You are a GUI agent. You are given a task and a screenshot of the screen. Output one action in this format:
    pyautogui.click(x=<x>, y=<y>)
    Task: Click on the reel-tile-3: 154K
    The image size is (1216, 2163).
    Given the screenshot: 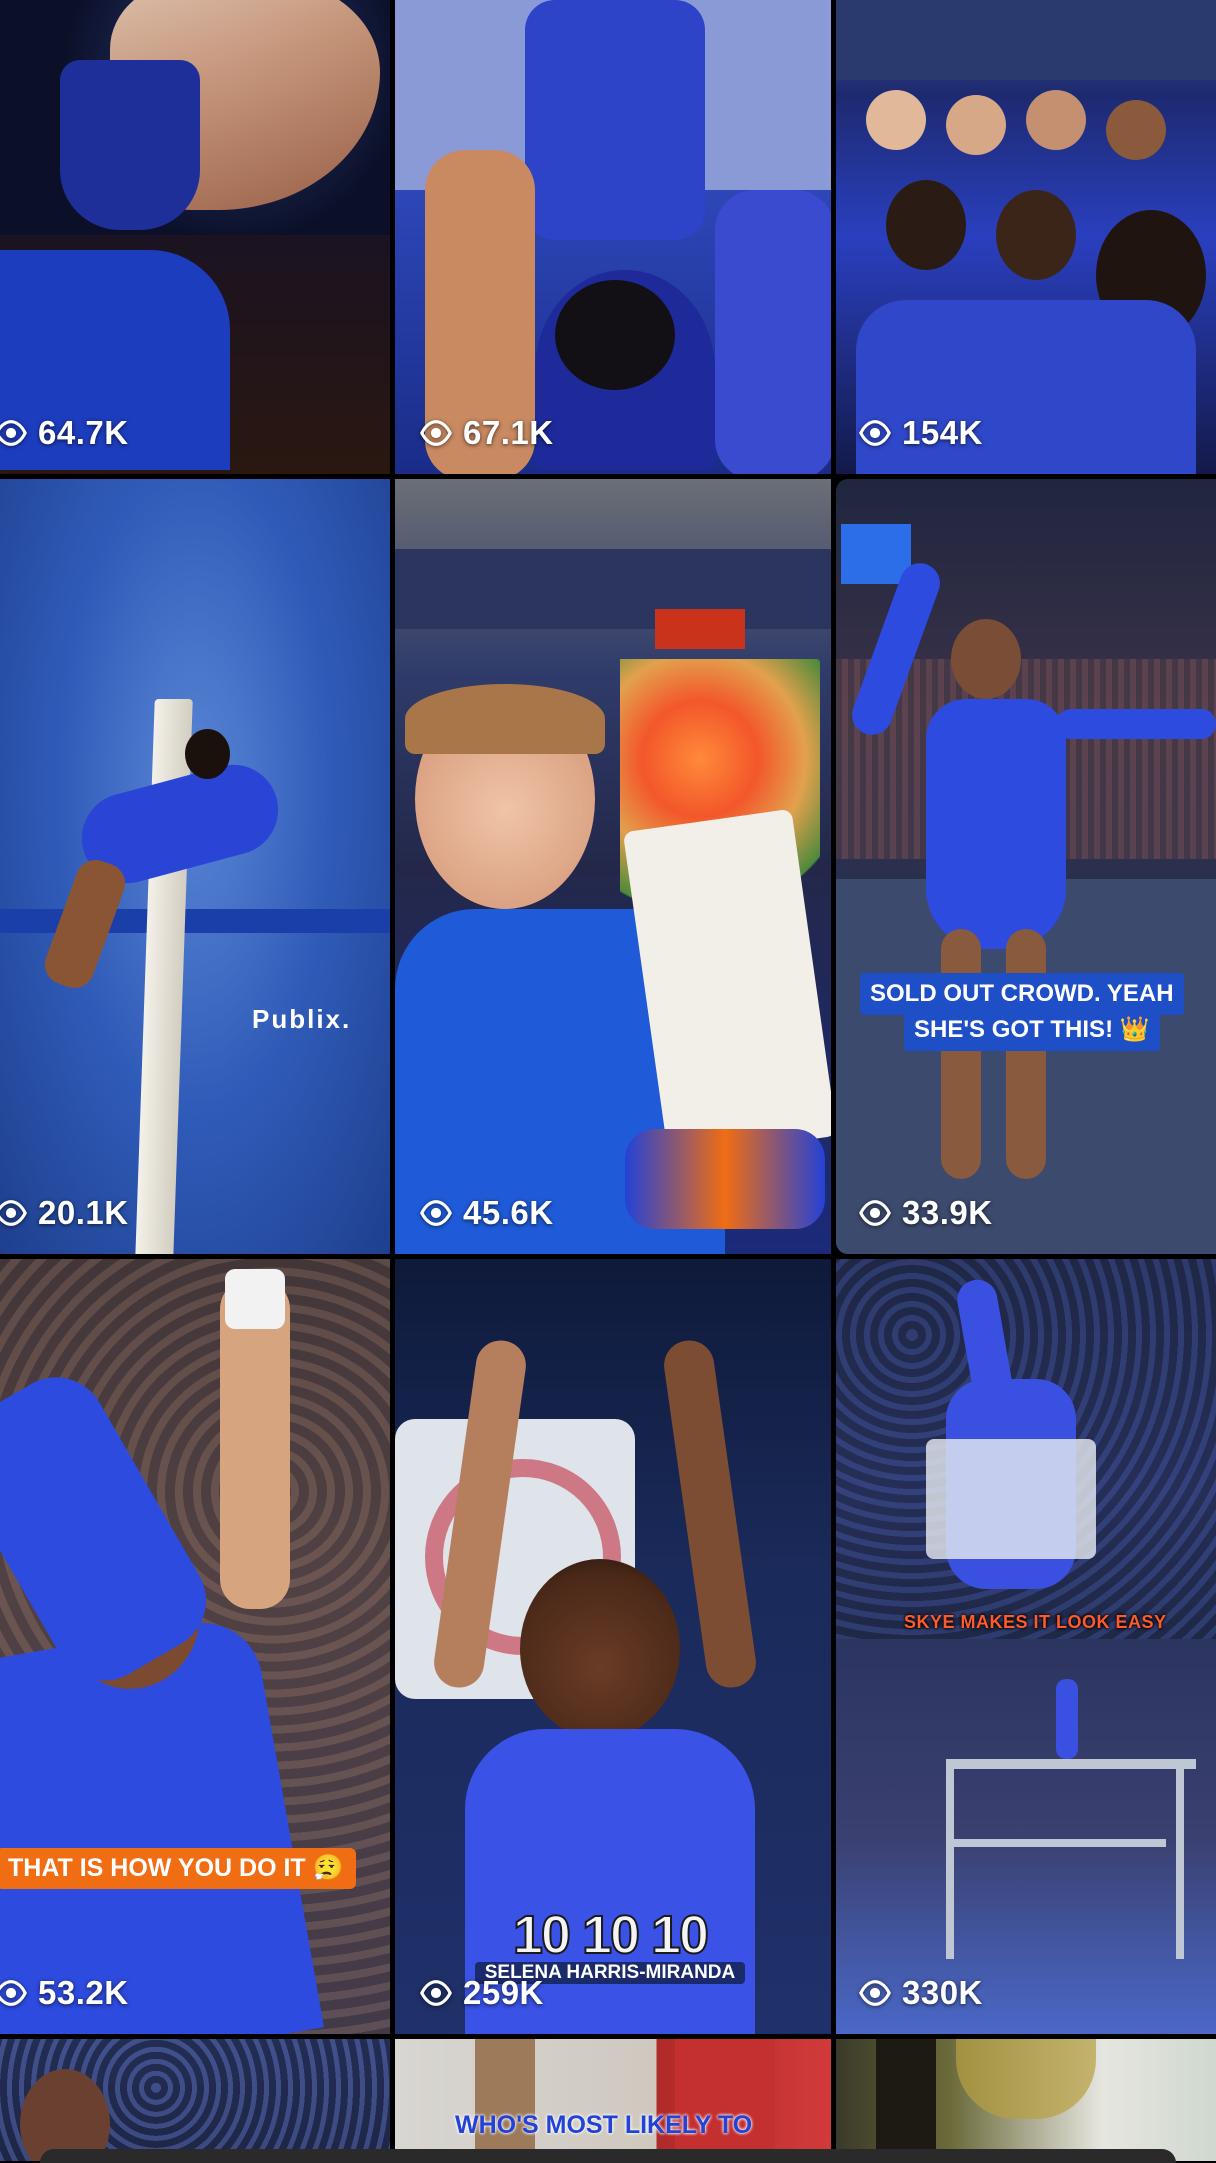 What is the action you would take?
    pyautogui.click(x=1026, y=237)
    